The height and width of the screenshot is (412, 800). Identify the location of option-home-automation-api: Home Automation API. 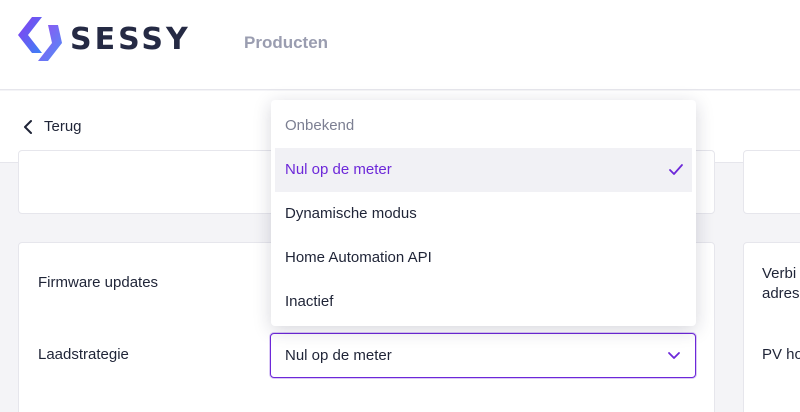
(483, 258).